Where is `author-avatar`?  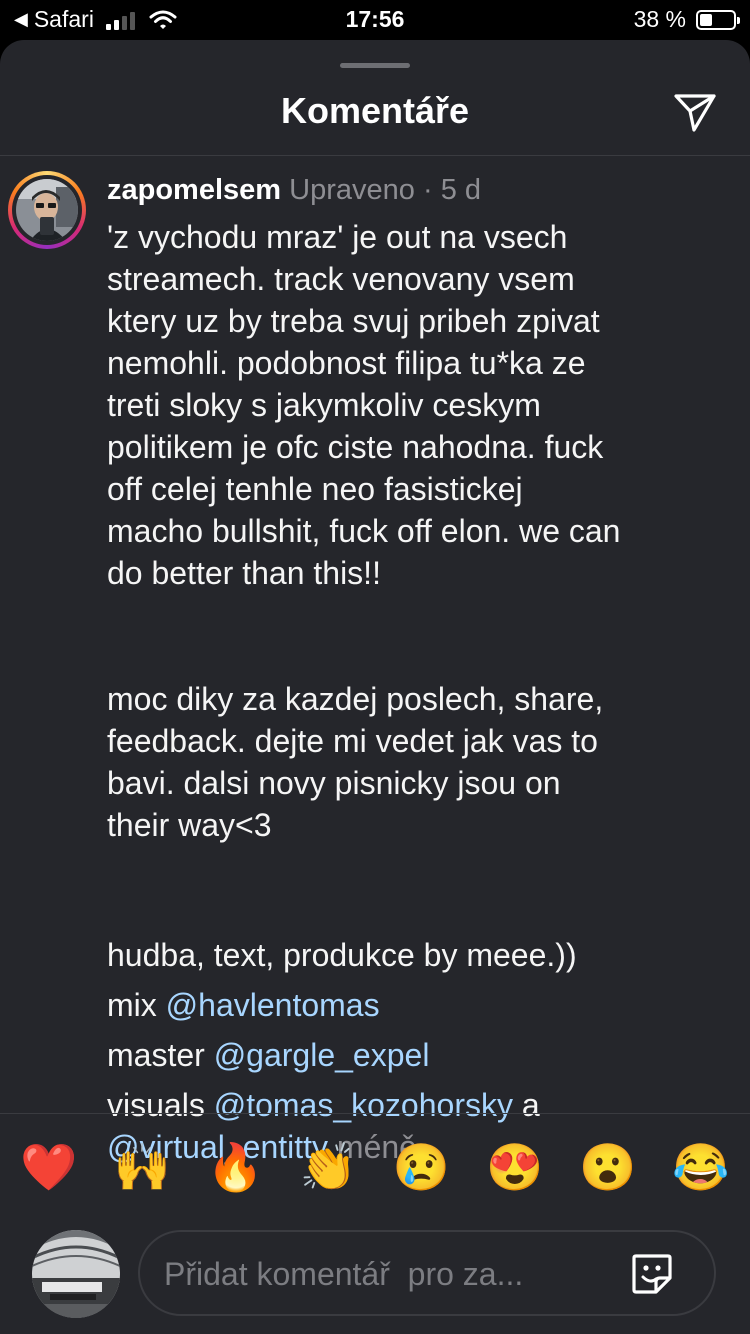 author-avatar is located at coordinates (47, 210).